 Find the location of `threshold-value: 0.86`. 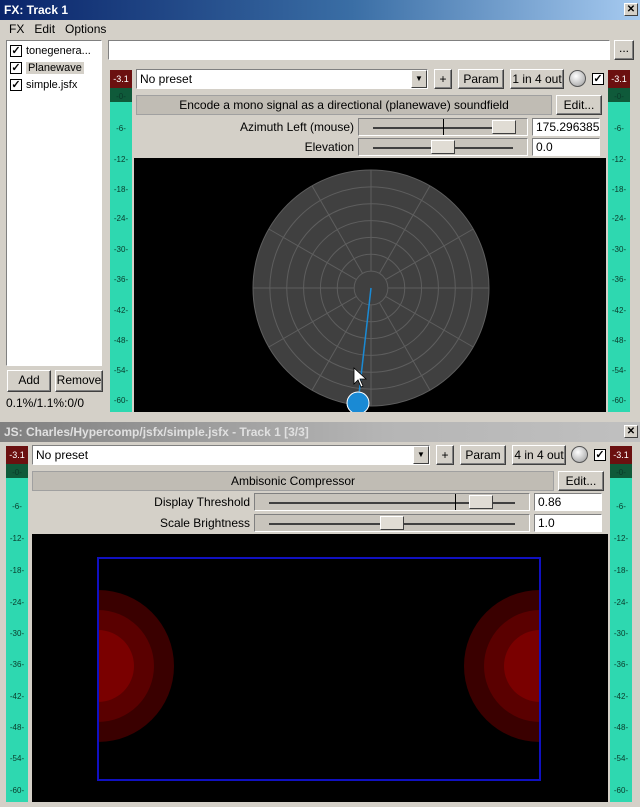

threshold-value: 0.86 is located at coordinates (568, 502).